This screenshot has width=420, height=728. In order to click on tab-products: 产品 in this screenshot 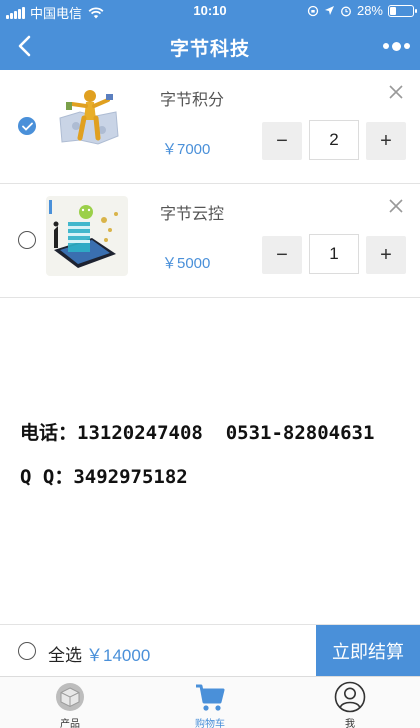, I will do `click(70, 702)`.